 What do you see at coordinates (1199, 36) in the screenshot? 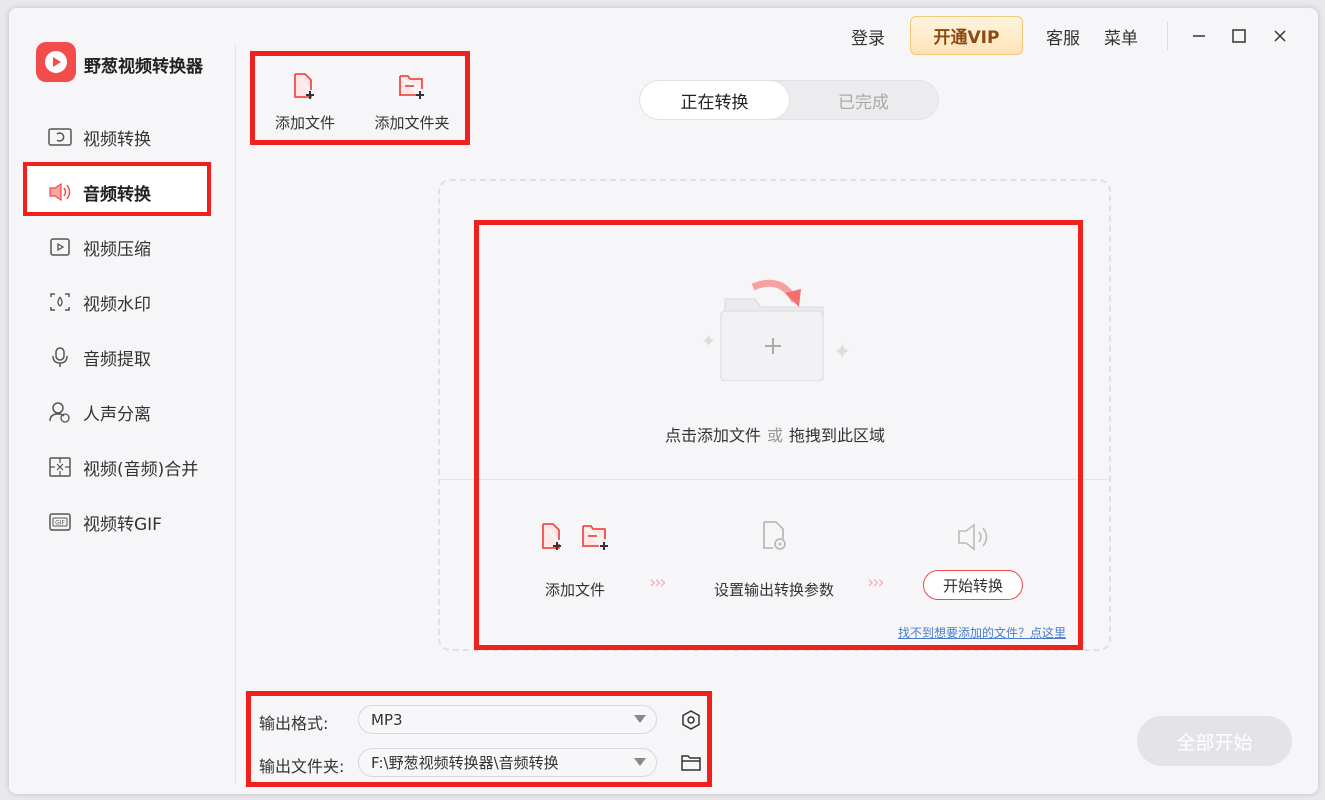
I see `minimize-icon` at bounding box center [1199, 36].